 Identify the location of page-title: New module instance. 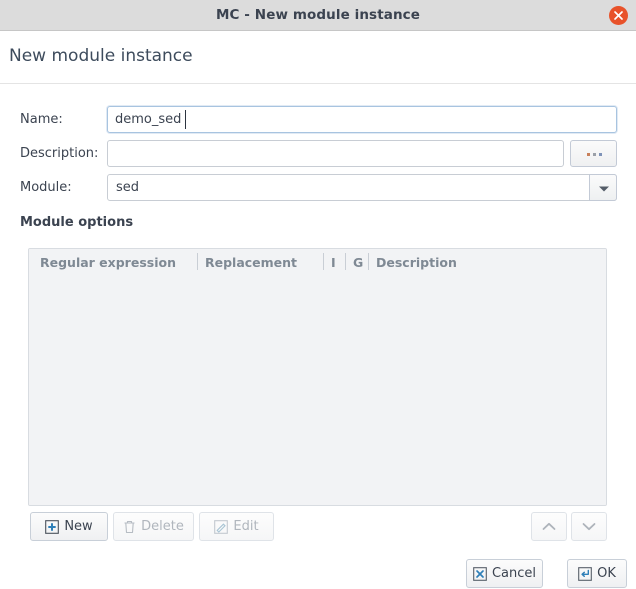
(101, 56).